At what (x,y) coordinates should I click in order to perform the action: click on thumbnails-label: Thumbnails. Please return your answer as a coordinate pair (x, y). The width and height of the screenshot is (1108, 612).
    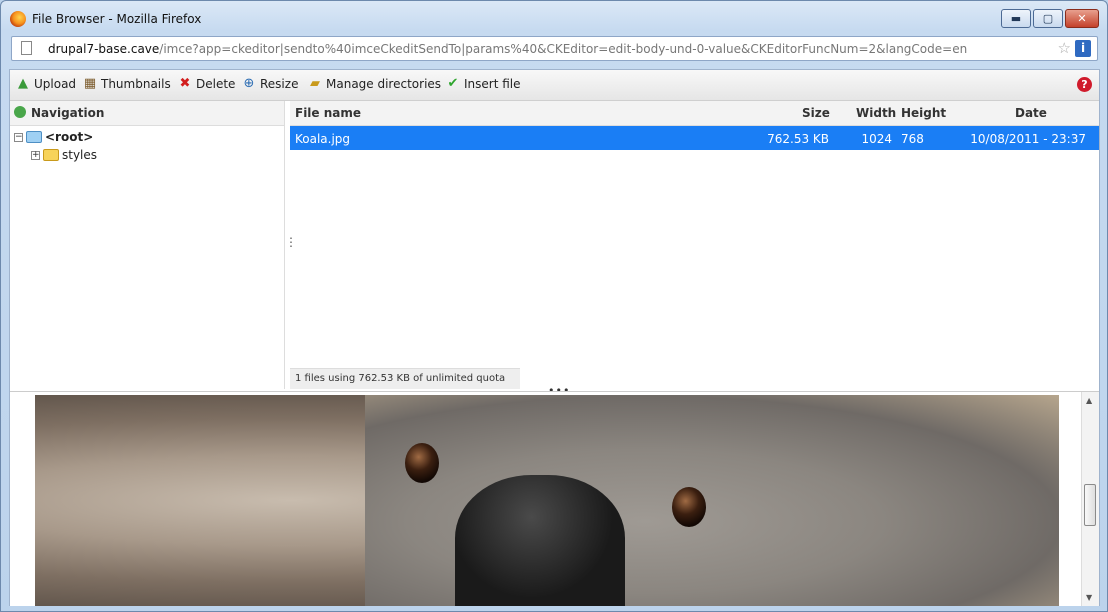
    Looking at the image, I should click on (136, 84).